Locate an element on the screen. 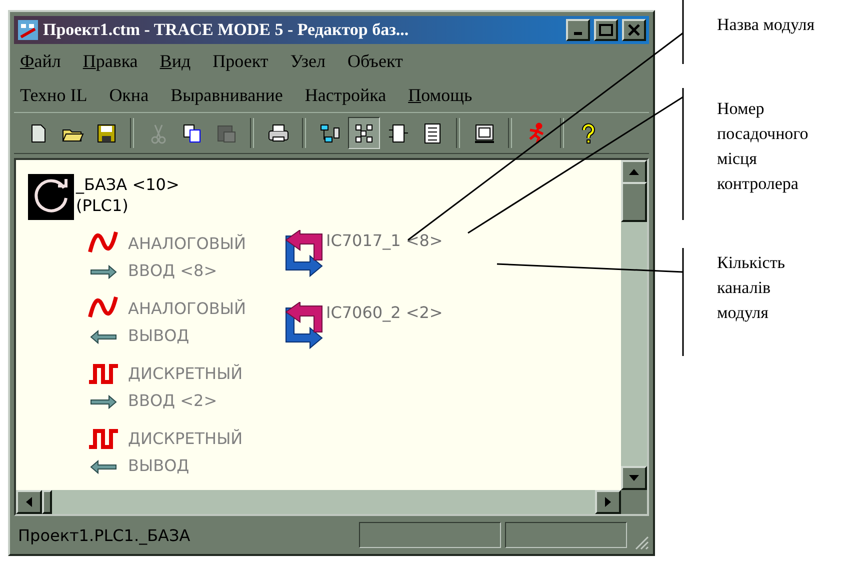 Image resolution: width=859 pixels, height=562 pixels. horizontal-scrollbar is located at coordinates (318, 502).